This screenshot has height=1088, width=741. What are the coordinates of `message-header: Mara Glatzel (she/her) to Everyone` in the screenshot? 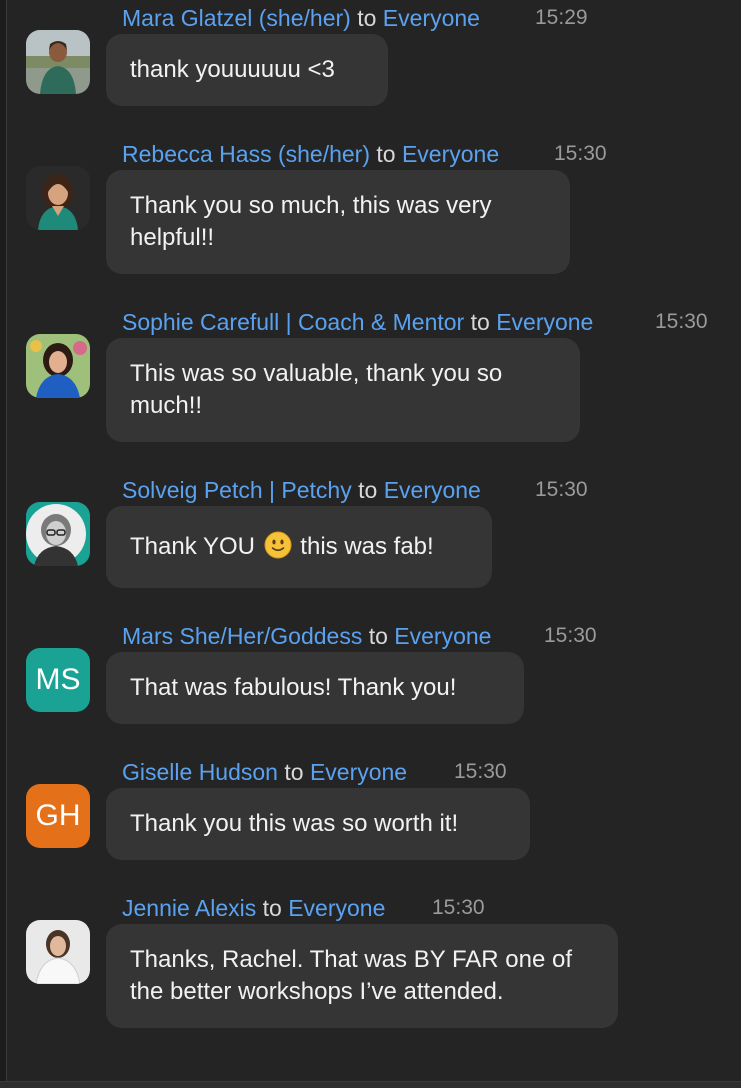 It's located at (301, 18).